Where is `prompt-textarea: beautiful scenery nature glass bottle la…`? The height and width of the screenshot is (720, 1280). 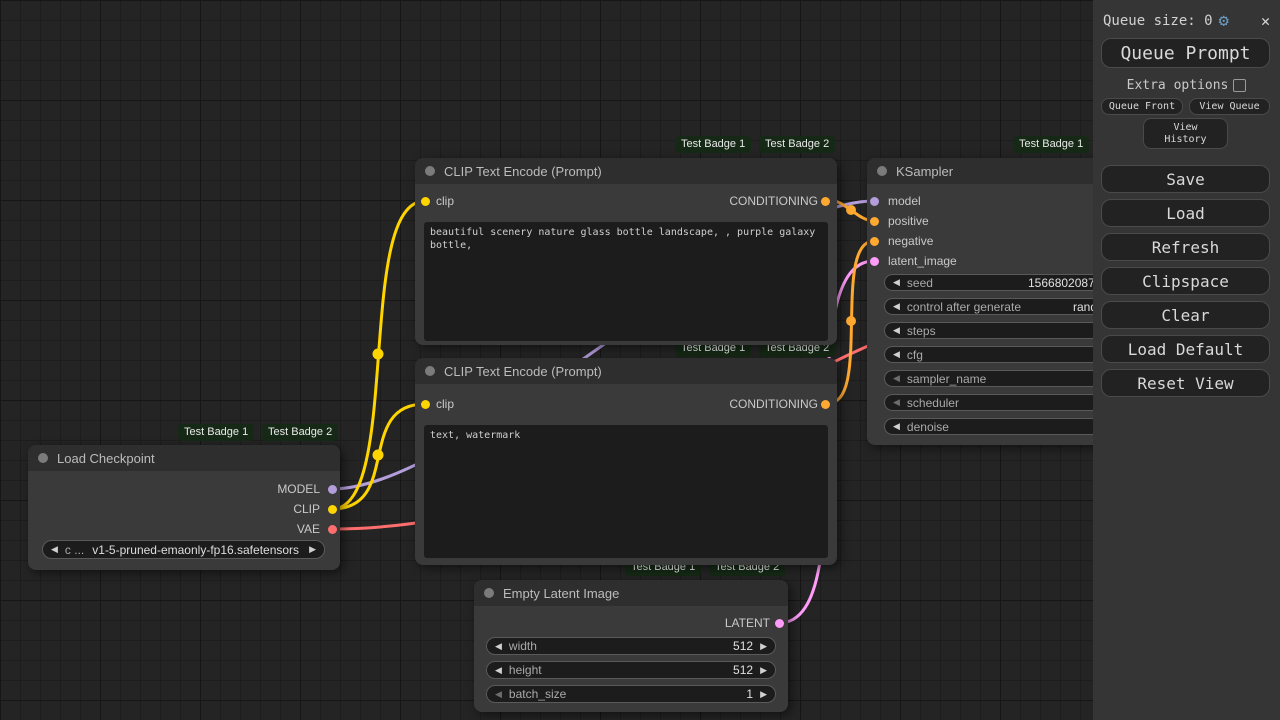 prompt-textarea: beautiful scenery nature glass bottle la… is located at coordinates (626, 281).